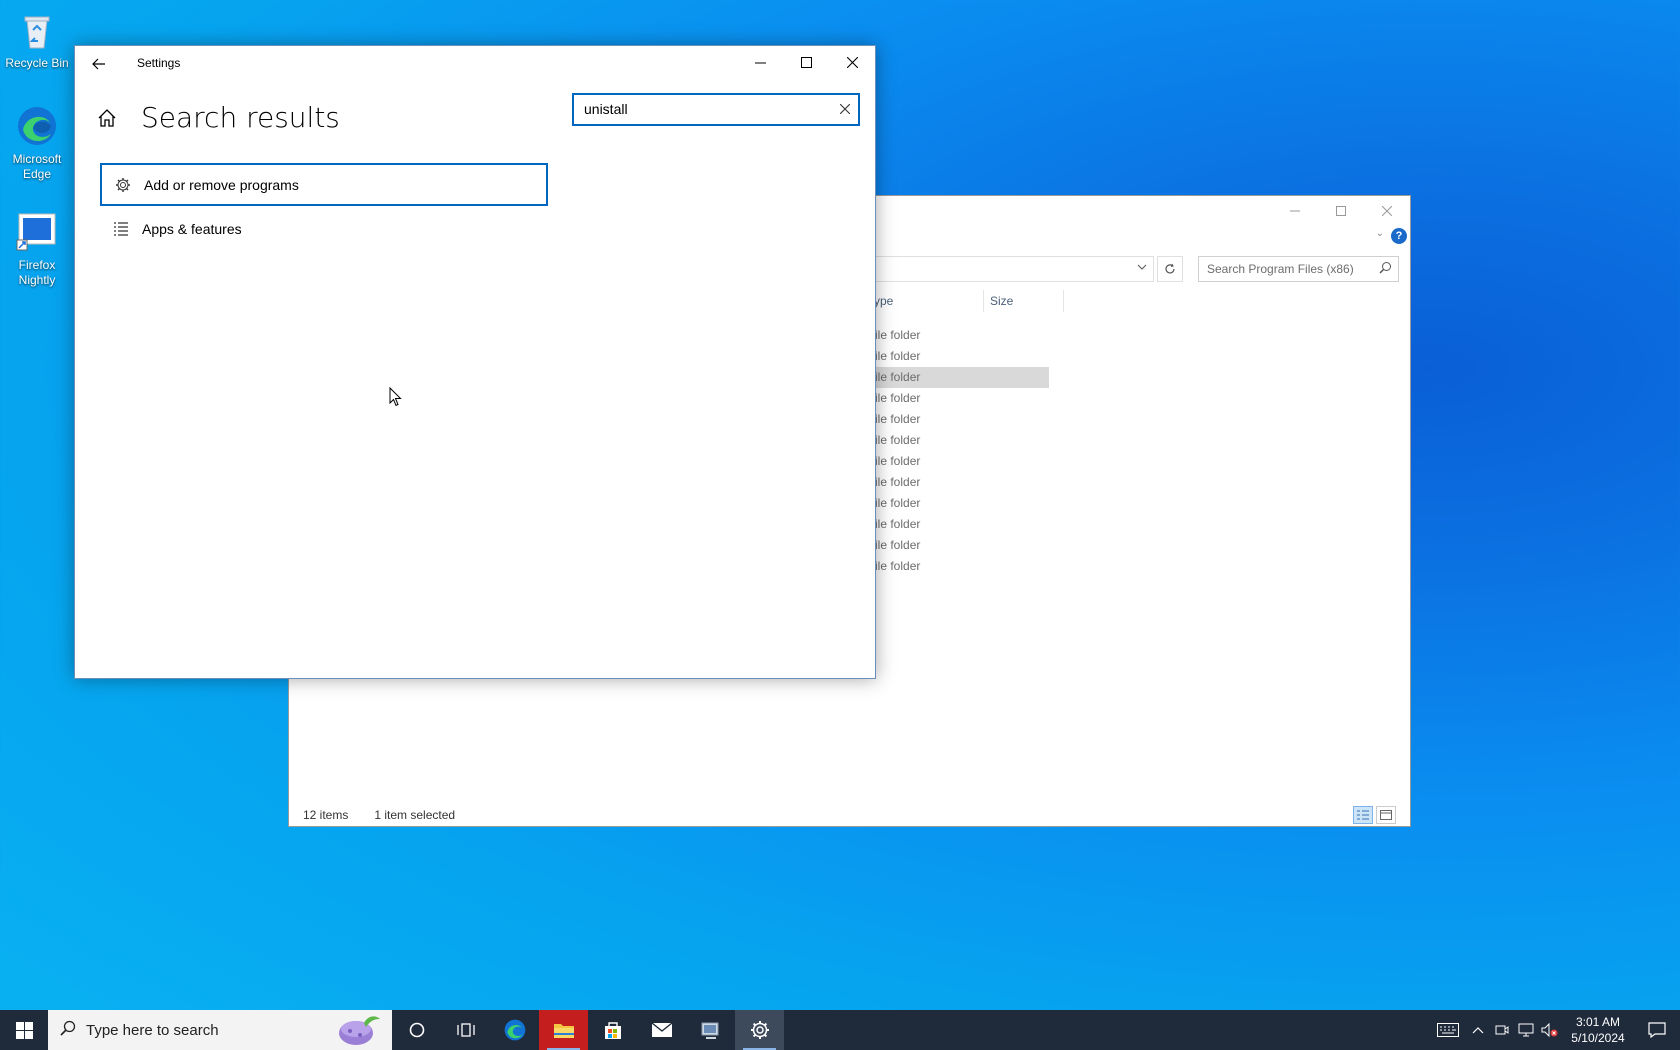 This screenshot has width=1680, height=1050. Describe the element at coordinates (845, 109) in the screenshot. I see `clear-search-icon` at that location.